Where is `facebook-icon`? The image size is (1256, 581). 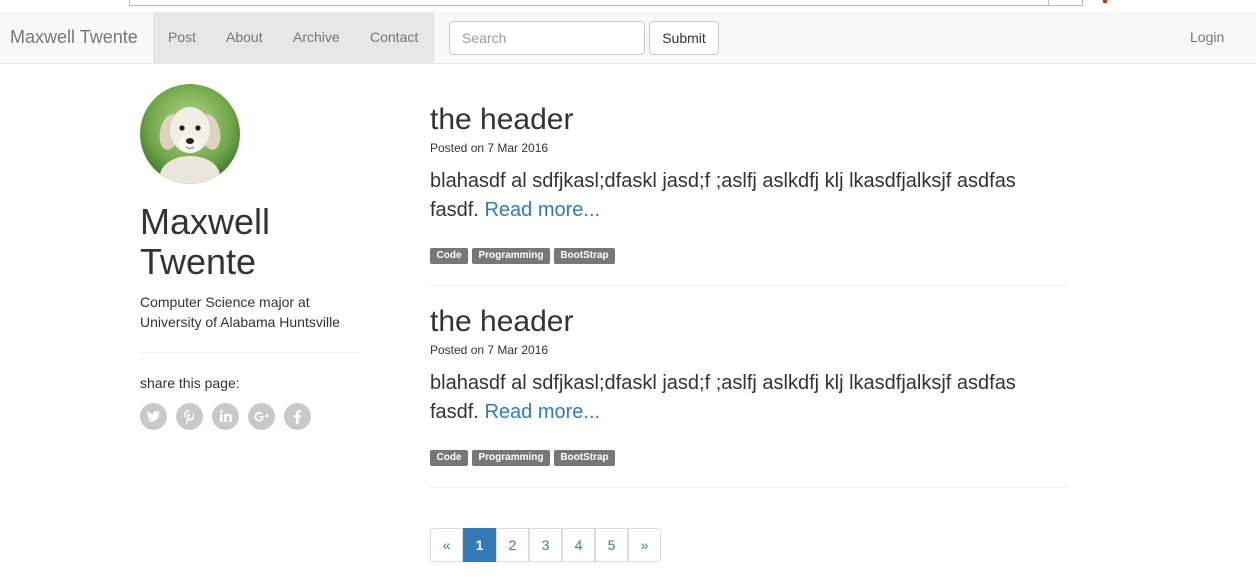
facebook-icon is located at coordinates (297, 416).